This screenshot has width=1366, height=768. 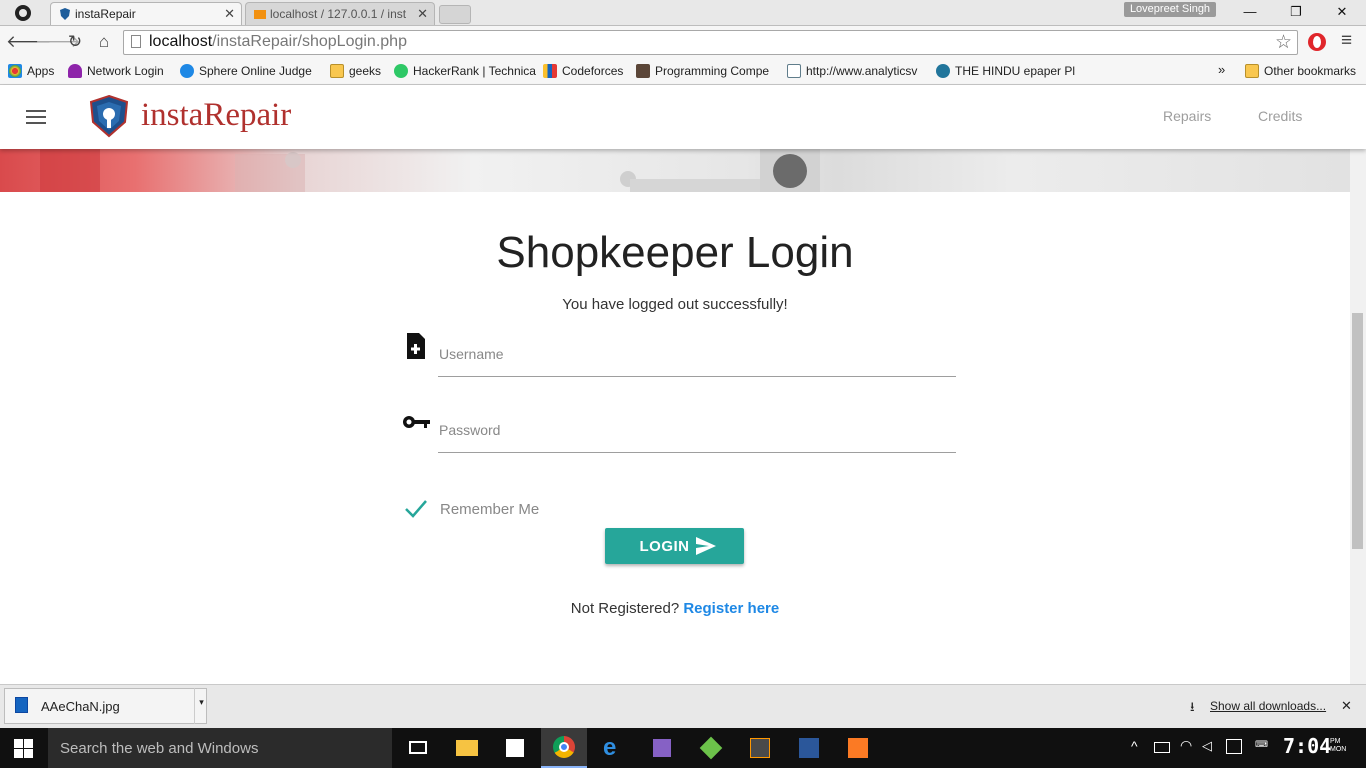 What do you see at coordinates (455, 14) in the screenshot?
I see `new-tab-button` at bounding box center [455, 14].